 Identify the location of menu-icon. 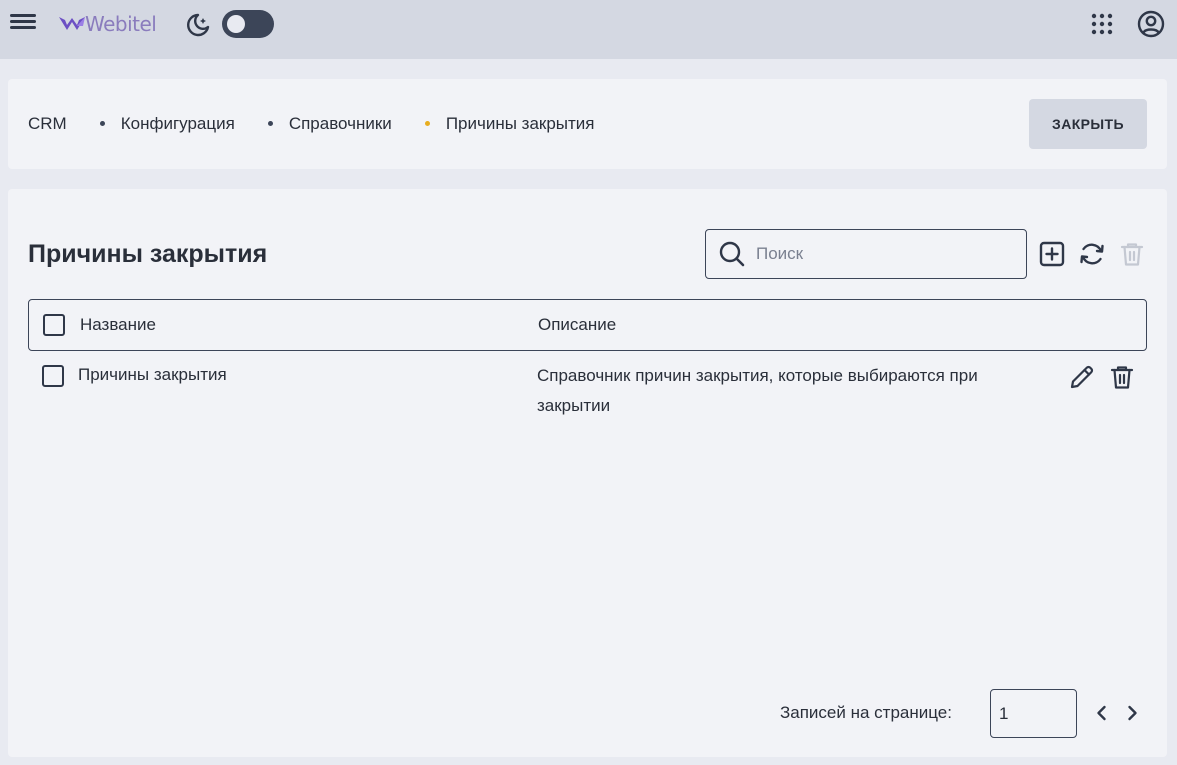
(23, 24).